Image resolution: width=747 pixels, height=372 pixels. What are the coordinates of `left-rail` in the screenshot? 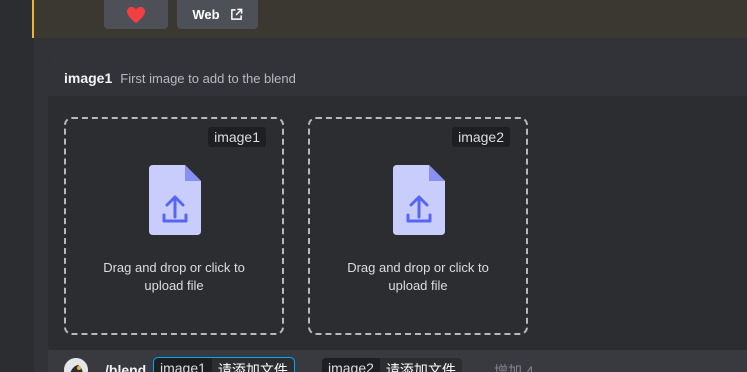 It's located at (17, 186).